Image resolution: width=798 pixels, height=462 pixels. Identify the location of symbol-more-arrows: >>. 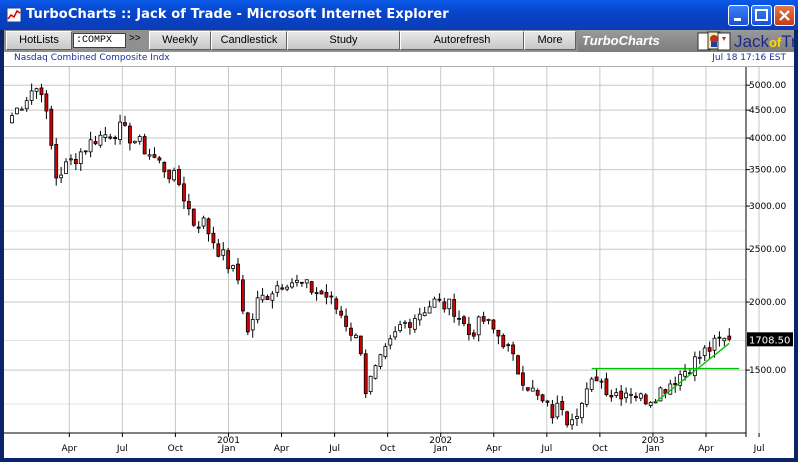
(135, 38).